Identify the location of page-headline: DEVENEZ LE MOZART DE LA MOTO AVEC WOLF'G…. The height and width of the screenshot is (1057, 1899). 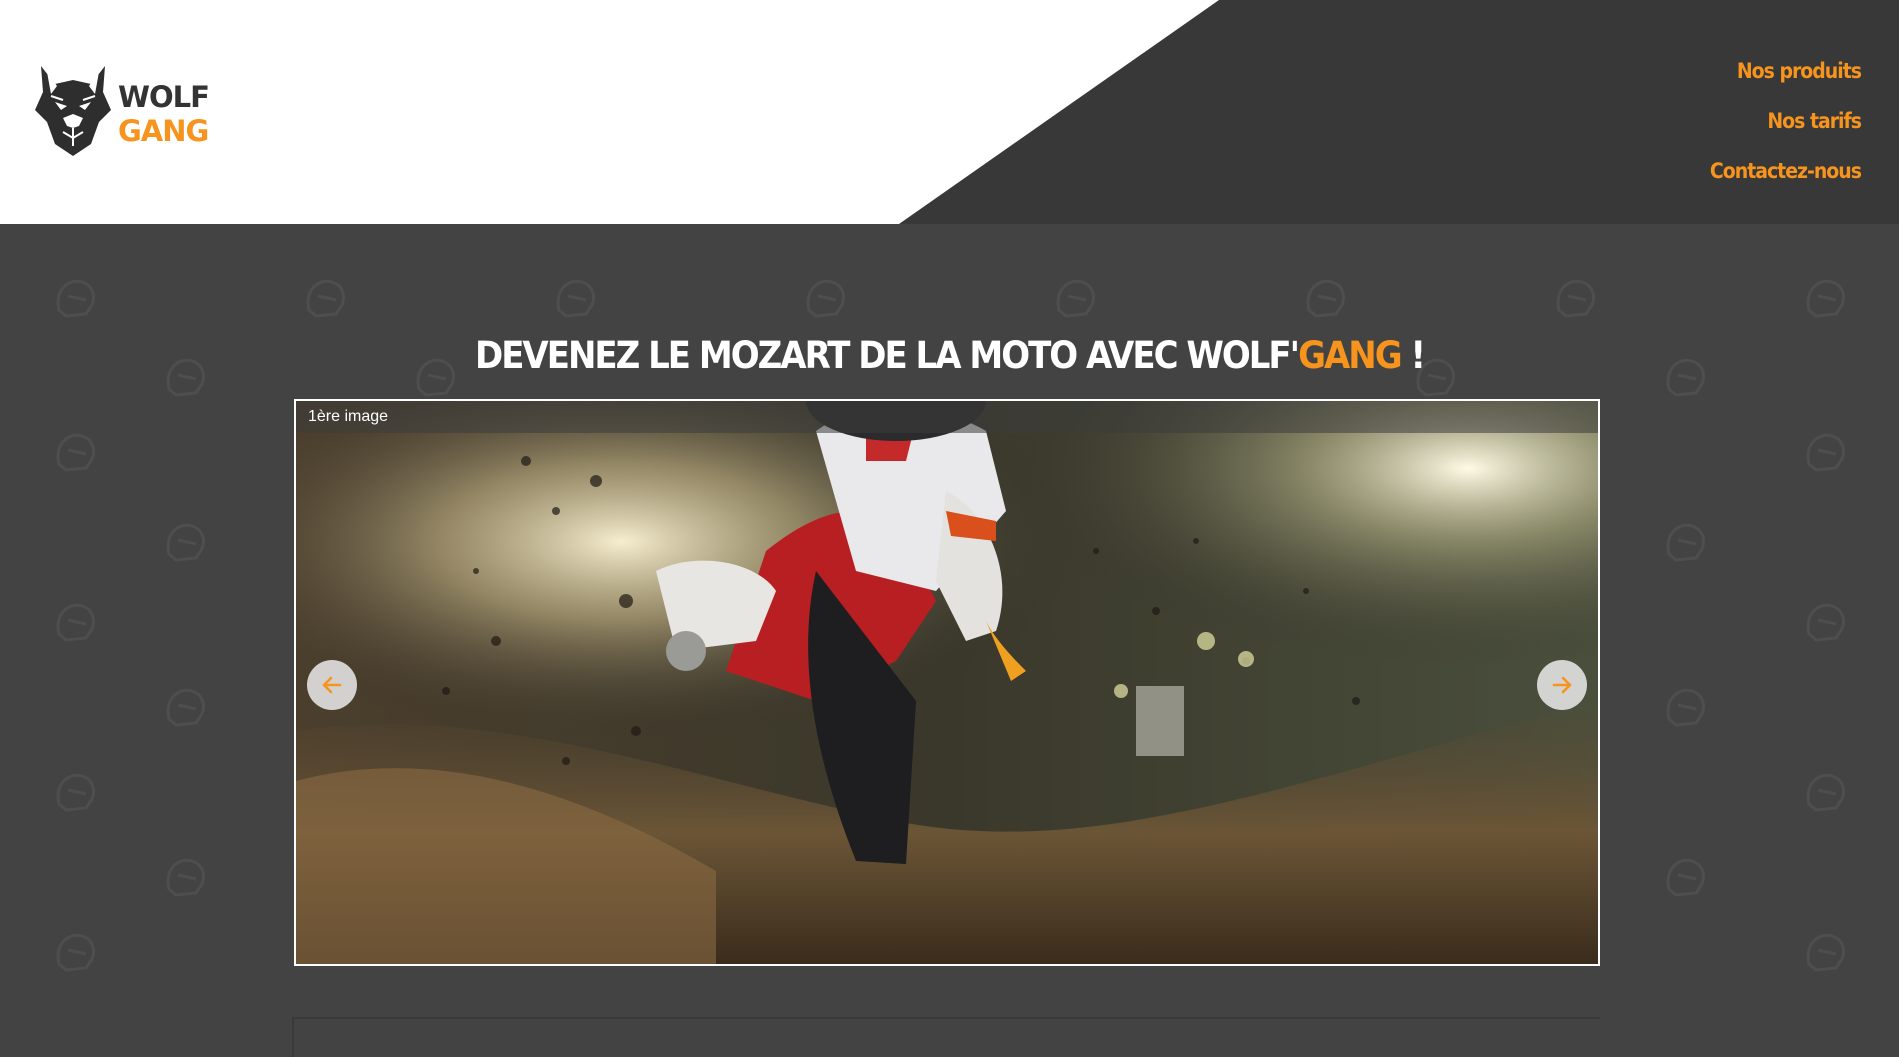
(949, 356).